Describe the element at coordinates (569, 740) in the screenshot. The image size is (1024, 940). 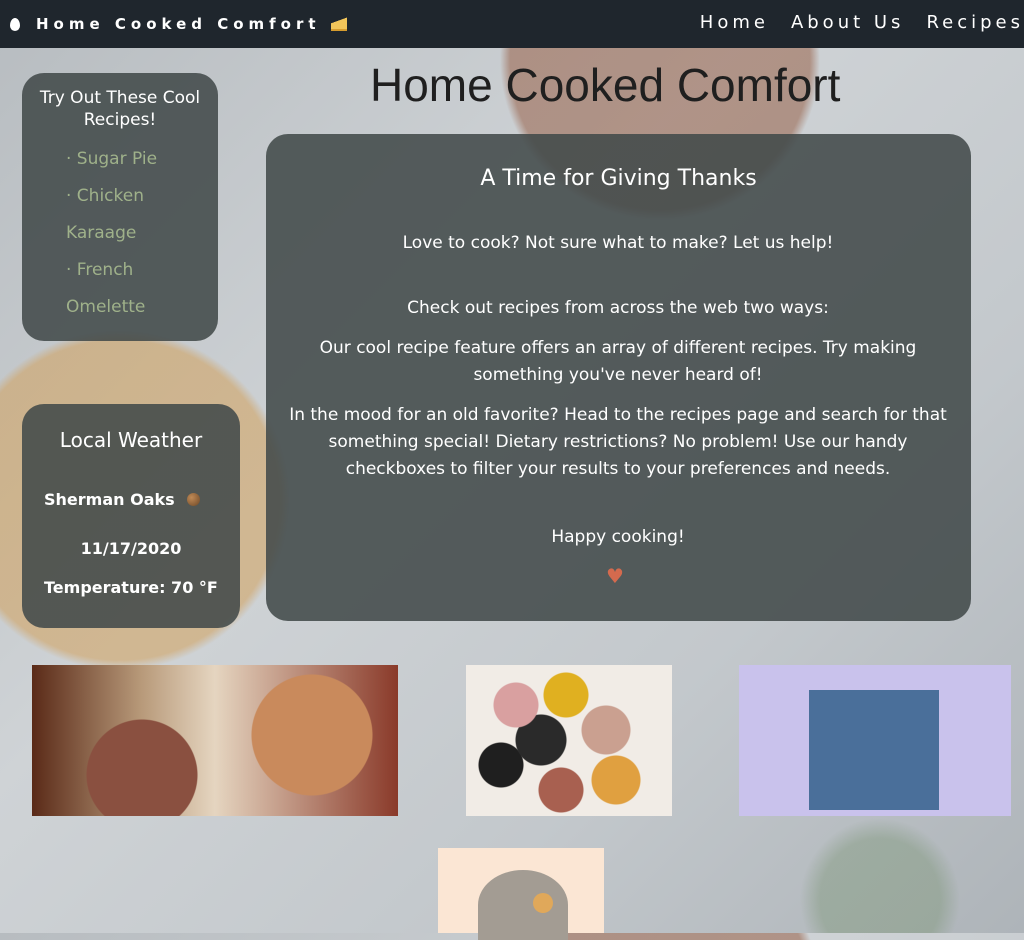
I see `sweets-image` at that location.